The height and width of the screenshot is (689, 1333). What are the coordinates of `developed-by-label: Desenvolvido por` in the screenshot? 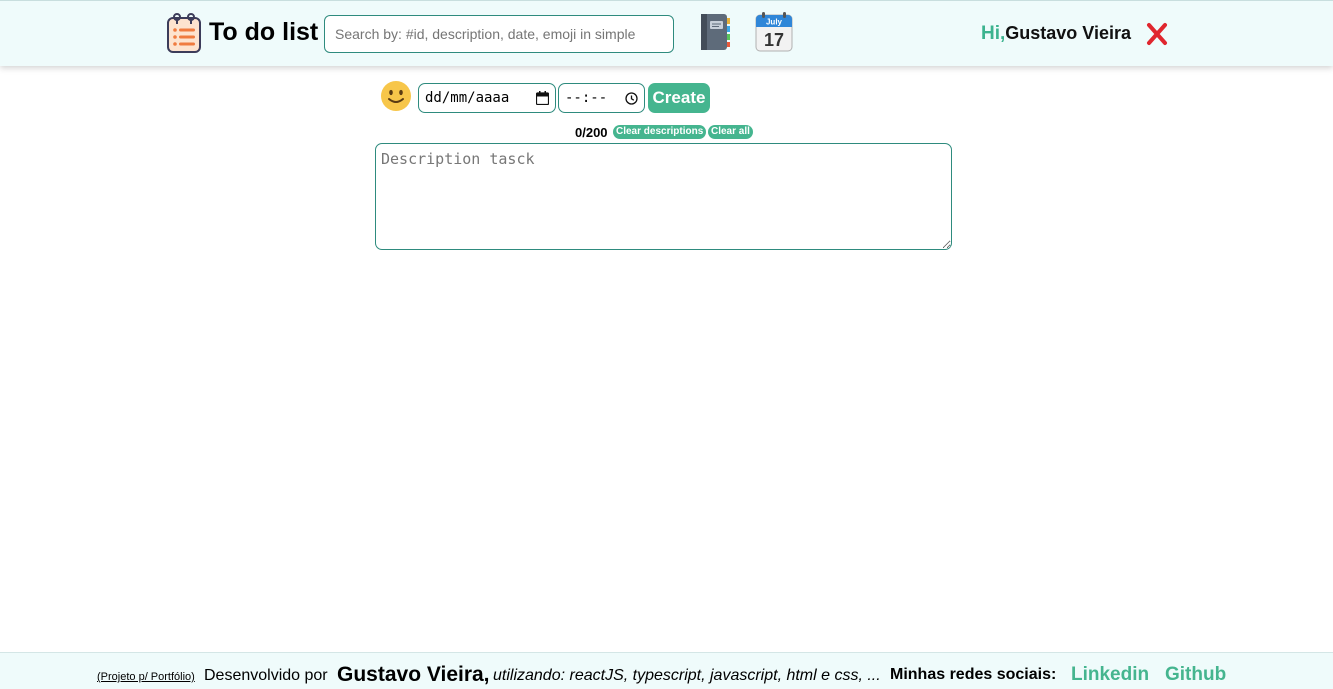 It's located at (266, 675).